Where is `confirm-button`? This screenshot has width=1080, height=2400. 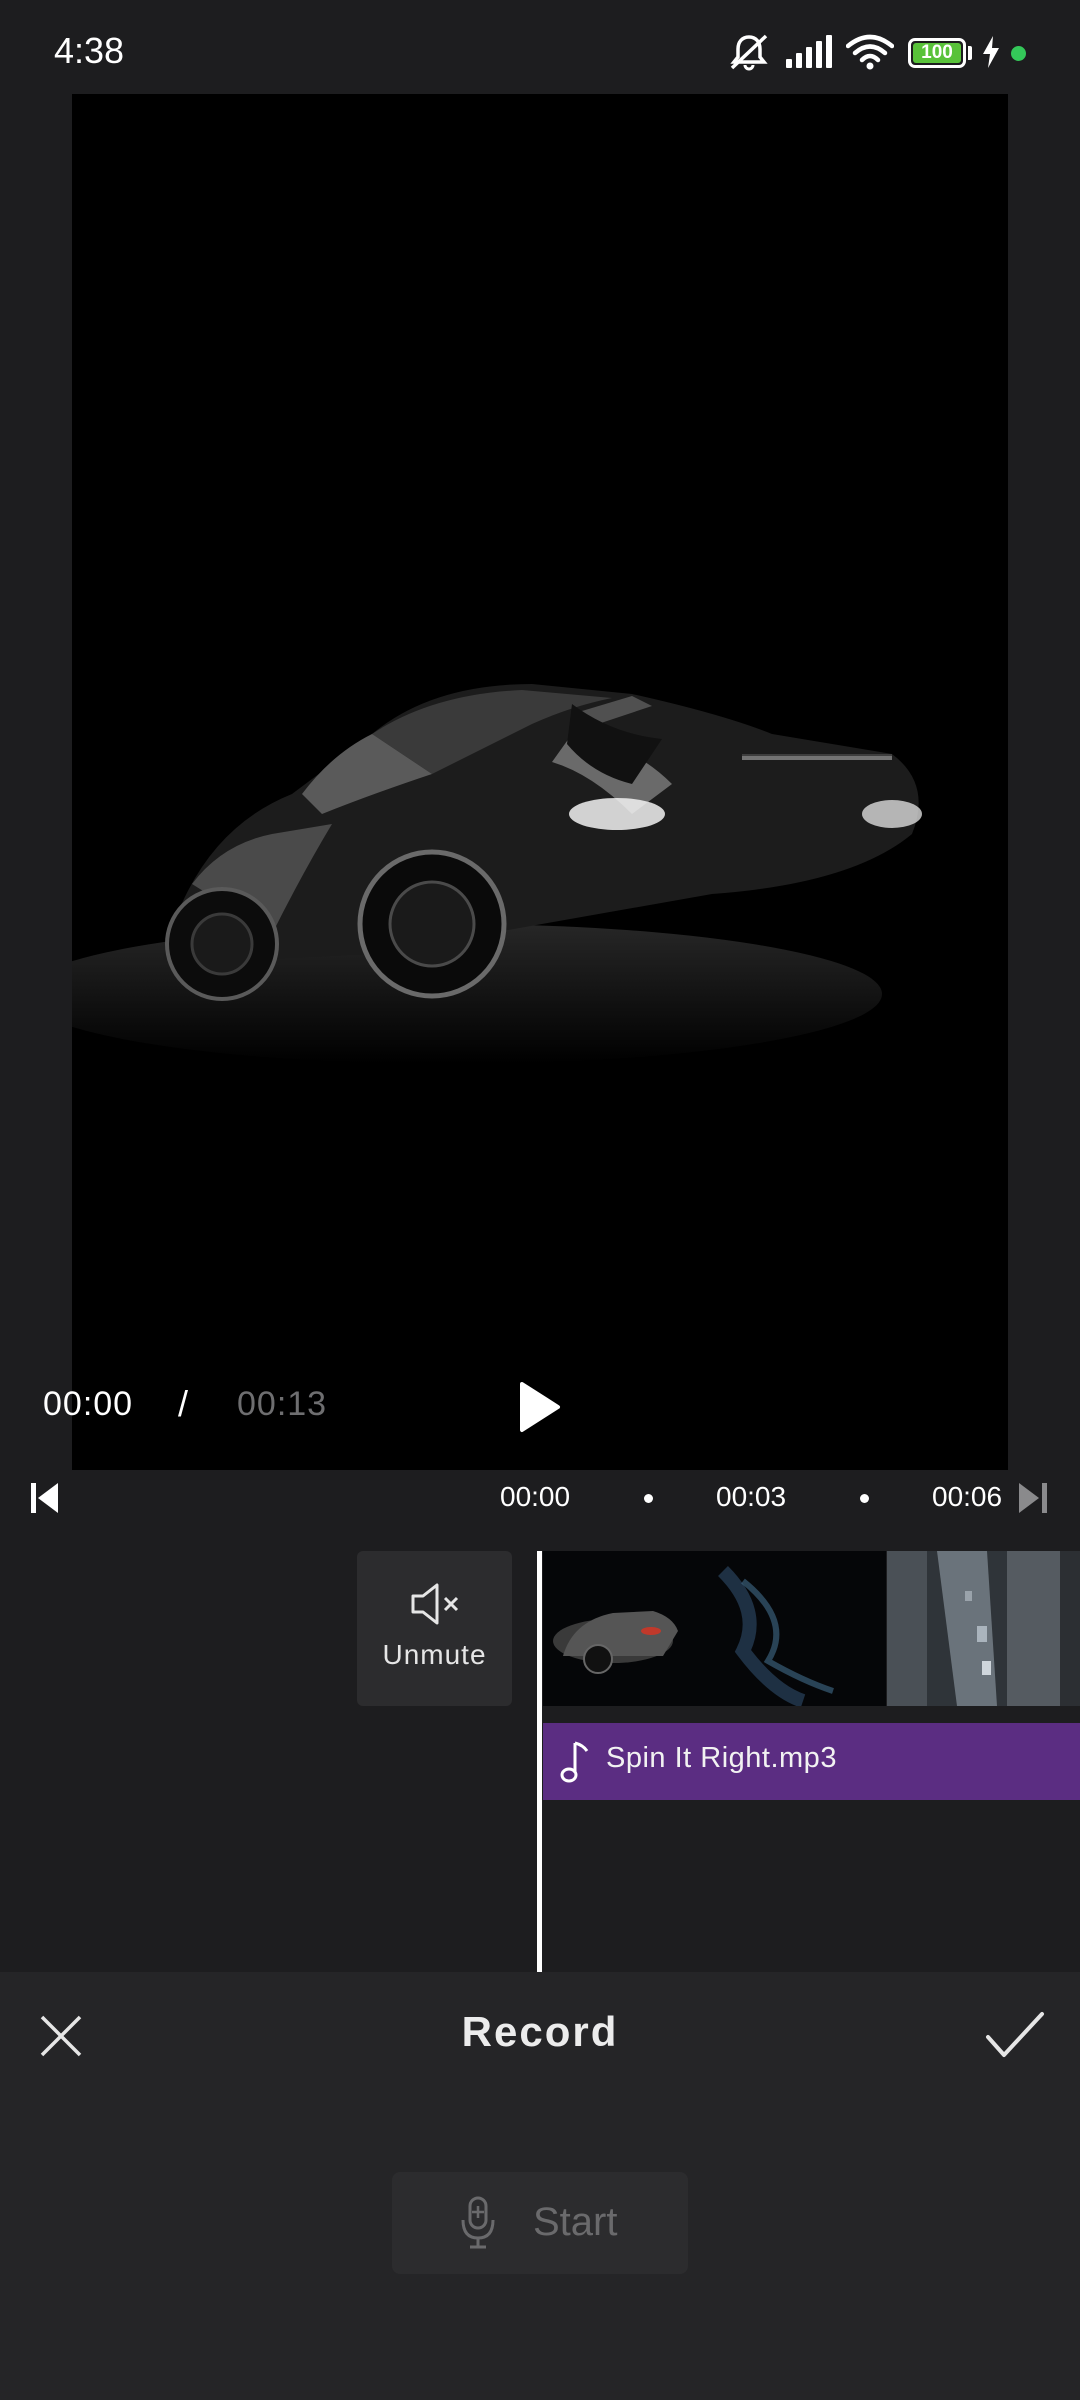
confirm-button is located at coordinates (1015, 2035).